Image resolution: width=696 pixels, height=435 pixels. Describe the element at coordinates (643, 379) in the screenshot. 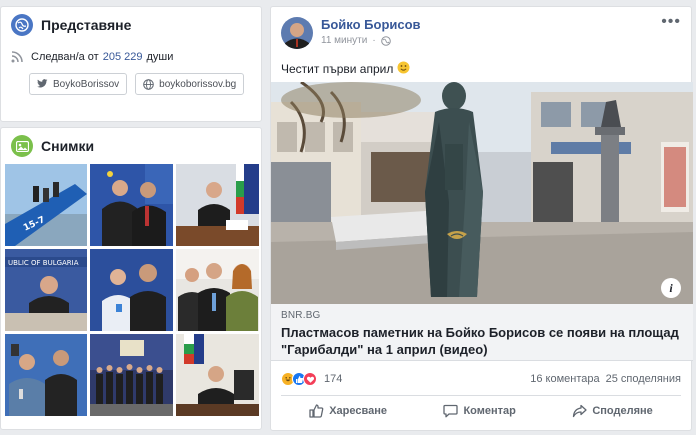

I see `shares-count: 25 споделяния` at that location.